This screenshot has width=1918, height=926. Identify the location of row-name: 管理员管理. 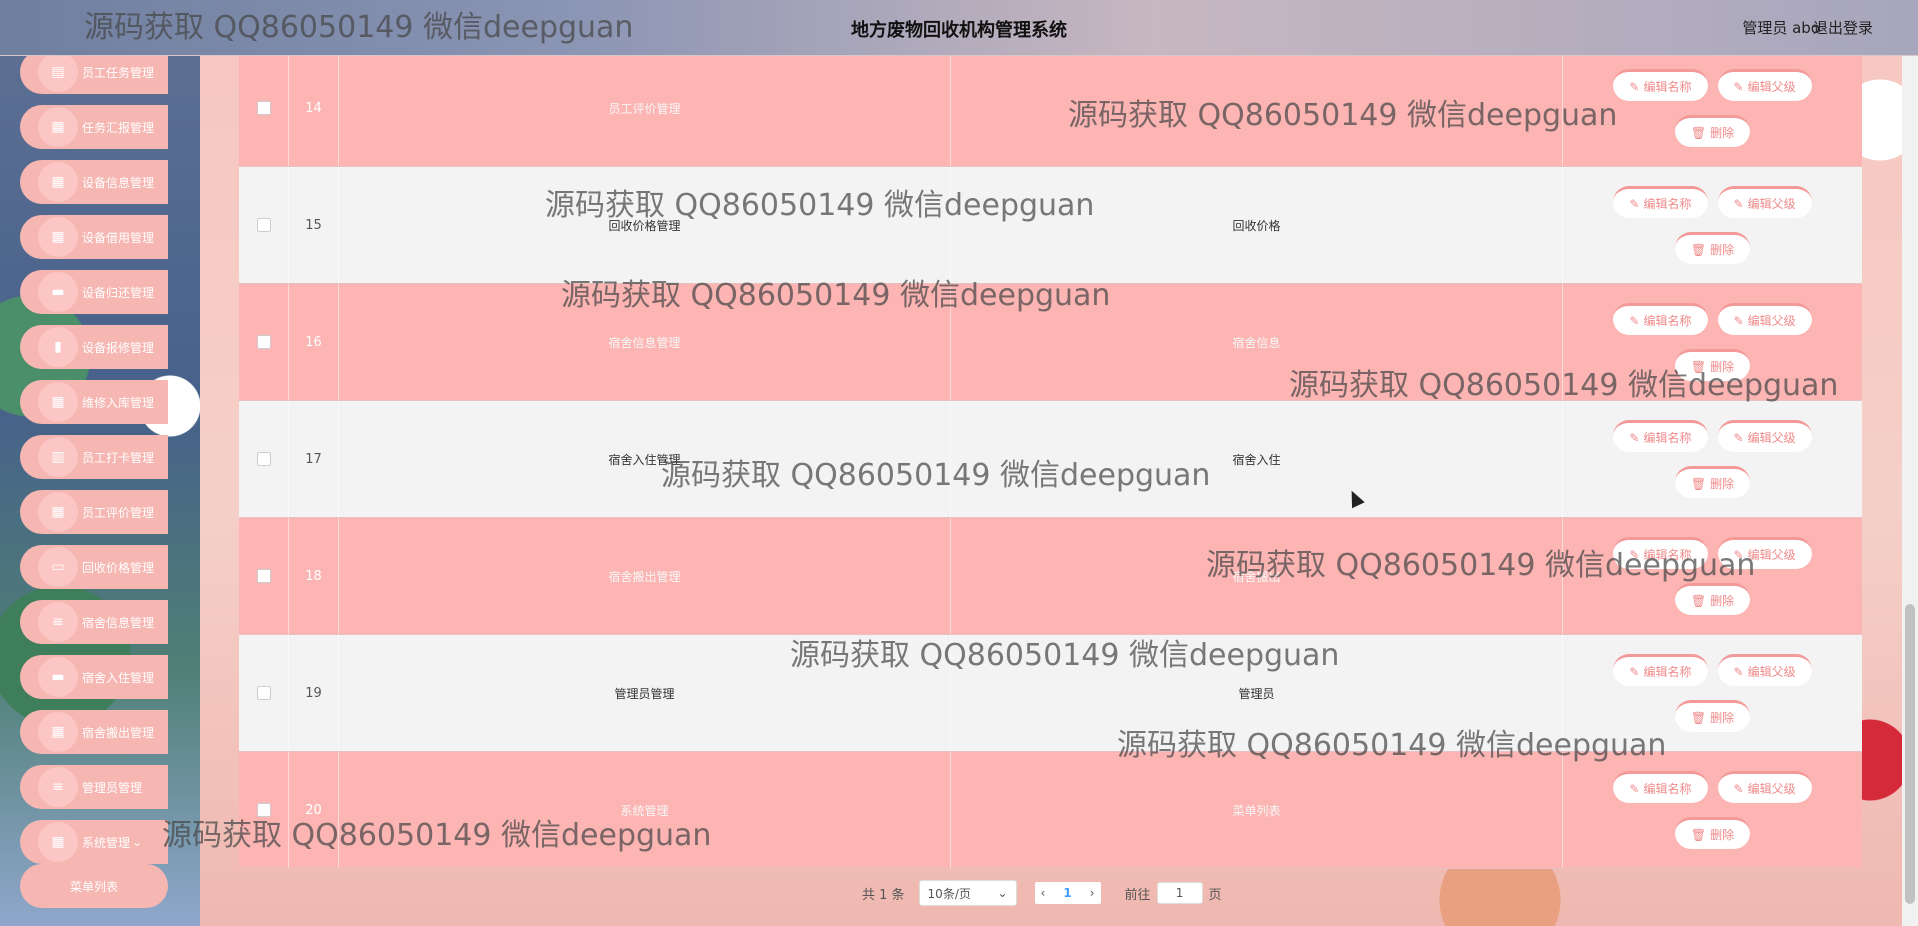
(645, 693).